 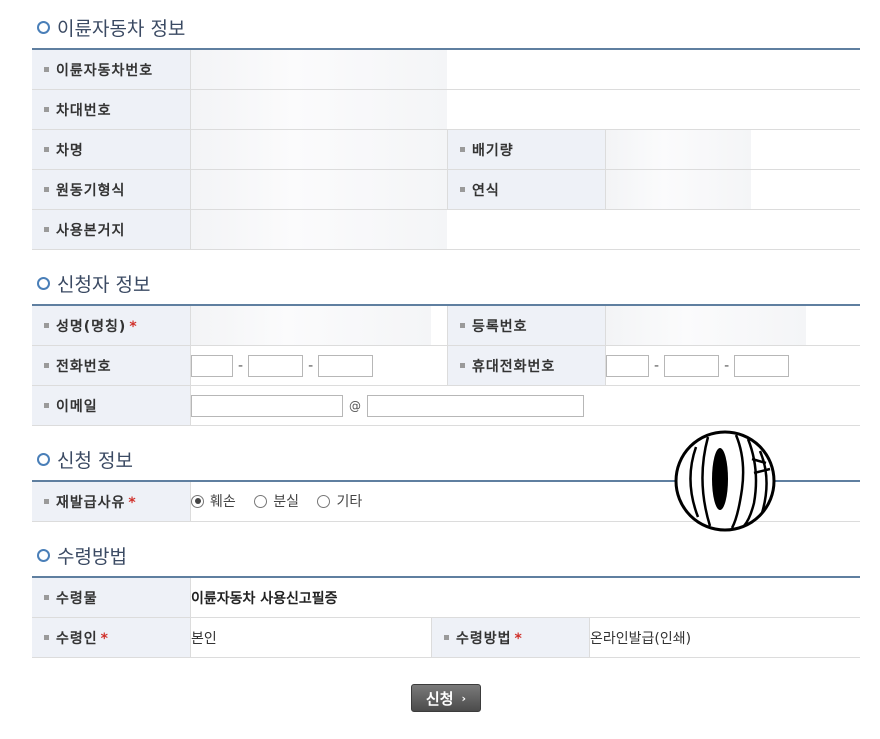 I want to click on label-item: 수령물, so click(x=111, y=597).